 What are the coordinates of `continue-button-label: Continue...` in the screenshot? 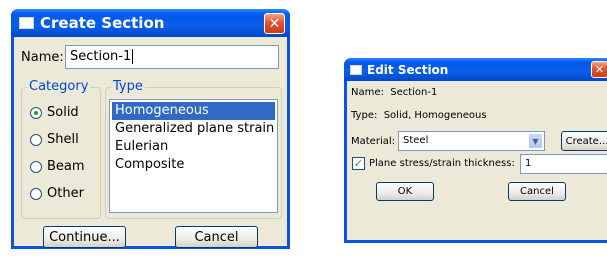 It's located at (84, 237).